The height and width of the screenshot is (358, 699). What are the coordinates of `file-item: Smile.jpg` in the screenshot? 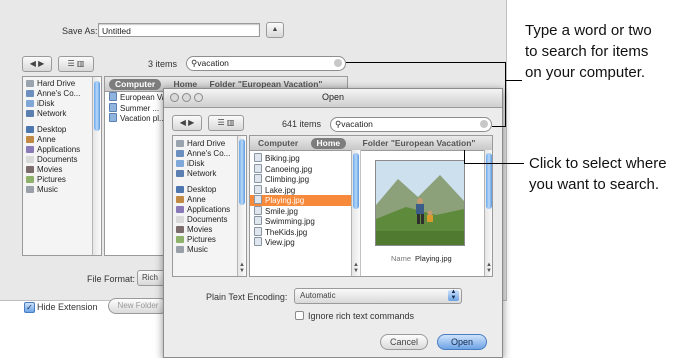 It's located at (305, 211).